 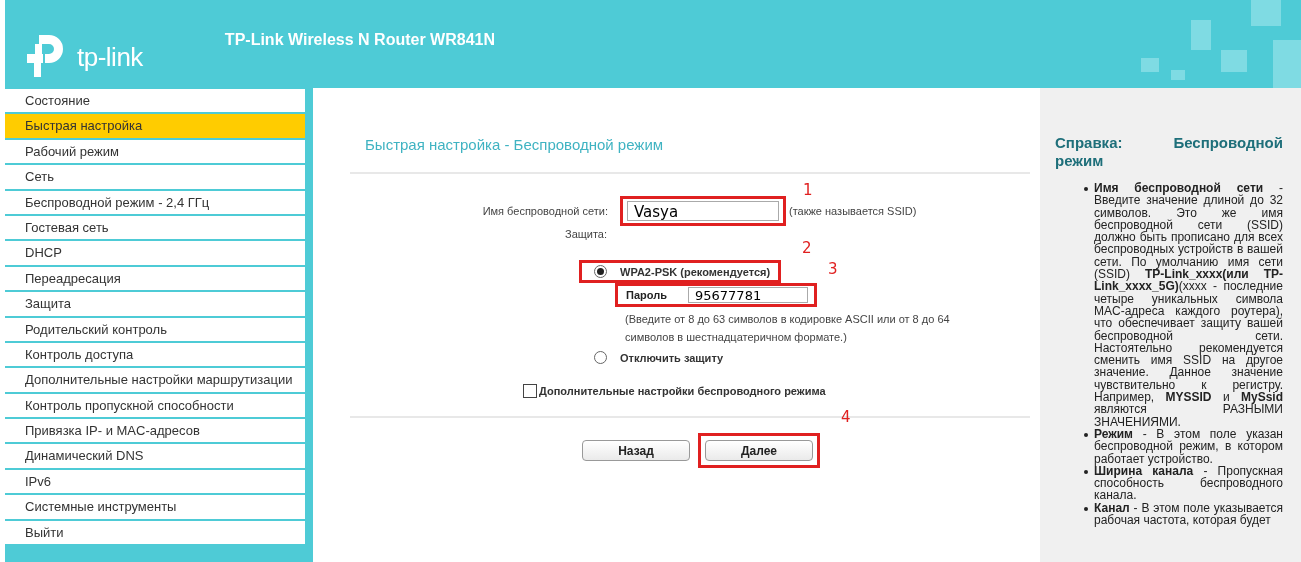 What do you see at coordinates (672, 357) in the screenshot?
I see `option-label: Отключить защиту` at bounding box center [672, 357].